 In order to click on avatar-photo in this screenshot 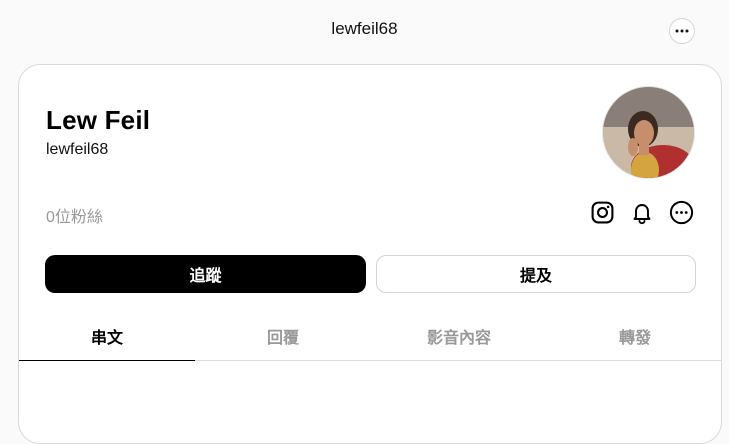, I will do `click(648, 132)`.